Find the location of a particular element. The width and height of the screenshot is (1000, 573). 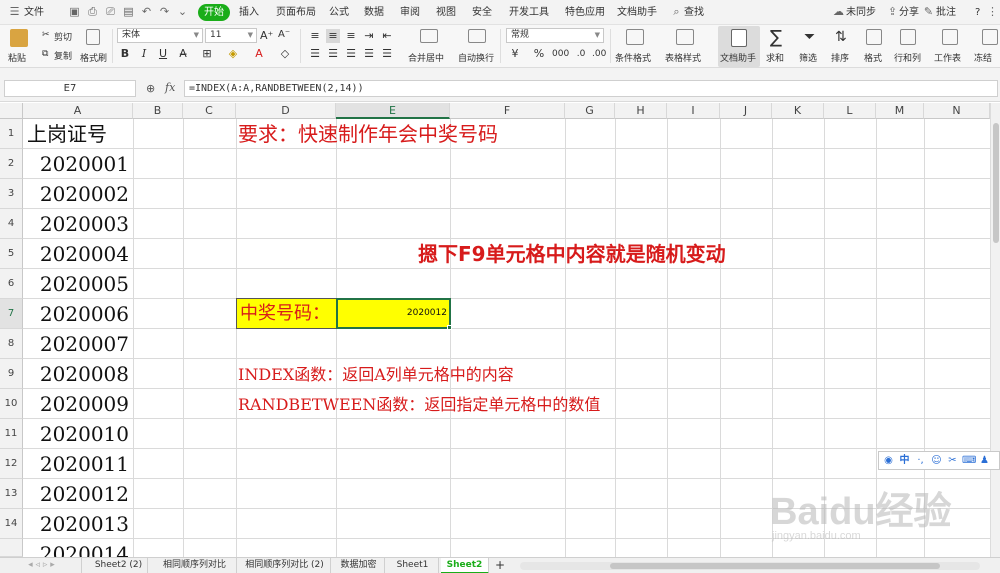

filter-icon: ⏷ is located at coordinates (809, 37).